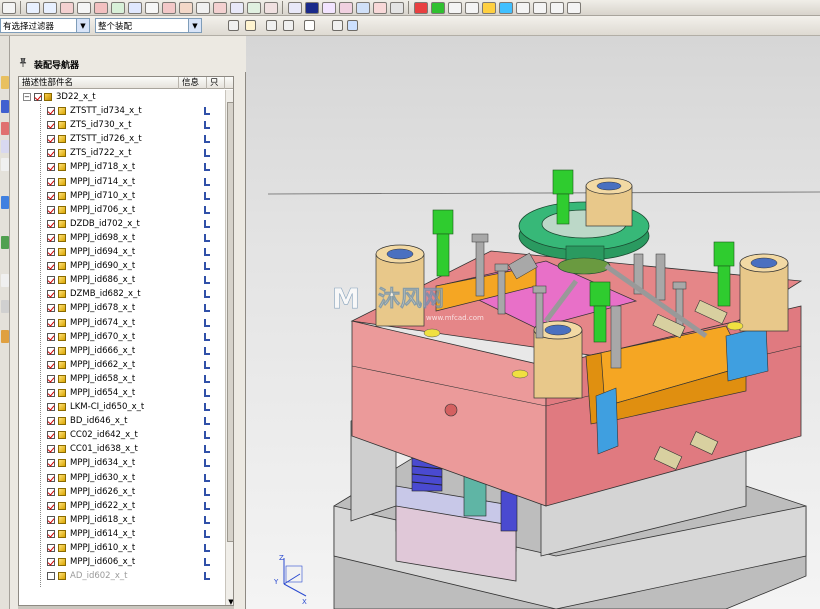 This screenshot has height=609, width=820. I want to click on tree-row: MPPJ_id714_x_t, so click(122, 182).